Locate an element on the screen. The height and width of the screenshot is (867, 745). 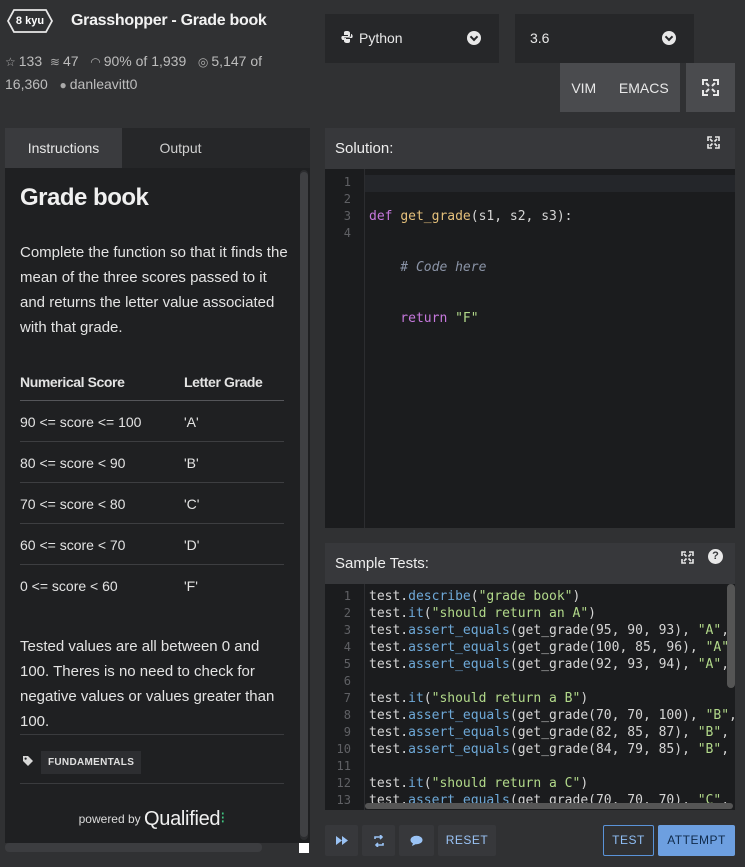
tests-header: Sample Tests: ? is located at coordinates (530, 563).